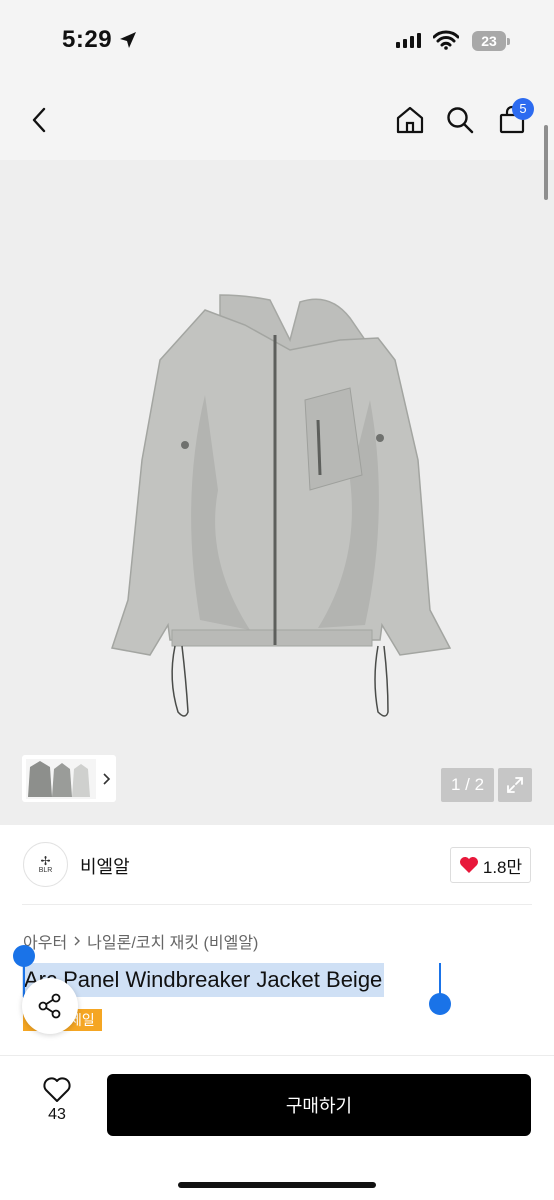 This screenshot has height=1200, width=554. I want to click on wifi-icon, so click(446, 40).